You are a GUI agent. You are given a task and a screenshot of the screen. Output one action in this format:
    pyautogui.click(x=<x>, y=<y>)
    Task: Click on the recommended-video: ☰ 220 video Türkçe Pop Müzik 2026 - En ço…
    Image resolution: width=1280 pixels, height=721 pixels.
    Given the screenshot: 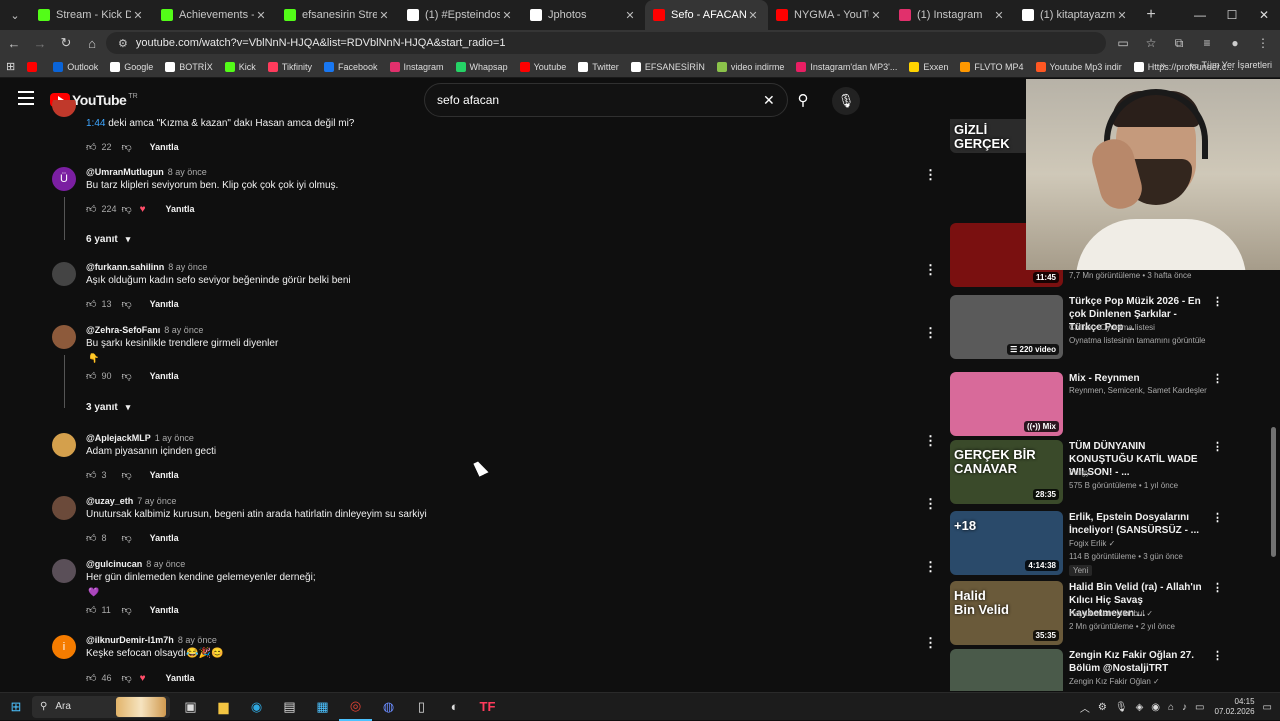 What is the action you would take?
    pyautogui.click(x=1110, y=327)
    